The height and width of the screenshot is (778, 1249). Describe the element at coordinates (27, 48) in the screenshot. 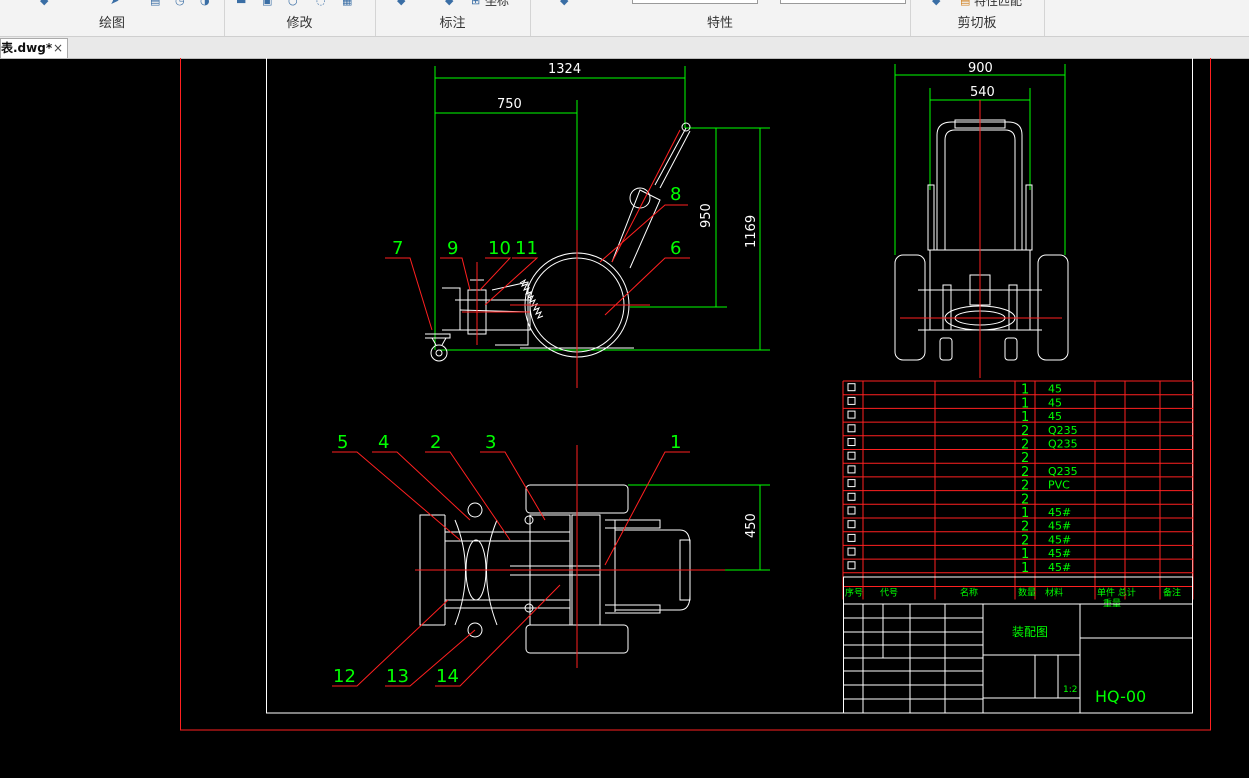

I see `document-tab-label: 表.dwg*` at that location.